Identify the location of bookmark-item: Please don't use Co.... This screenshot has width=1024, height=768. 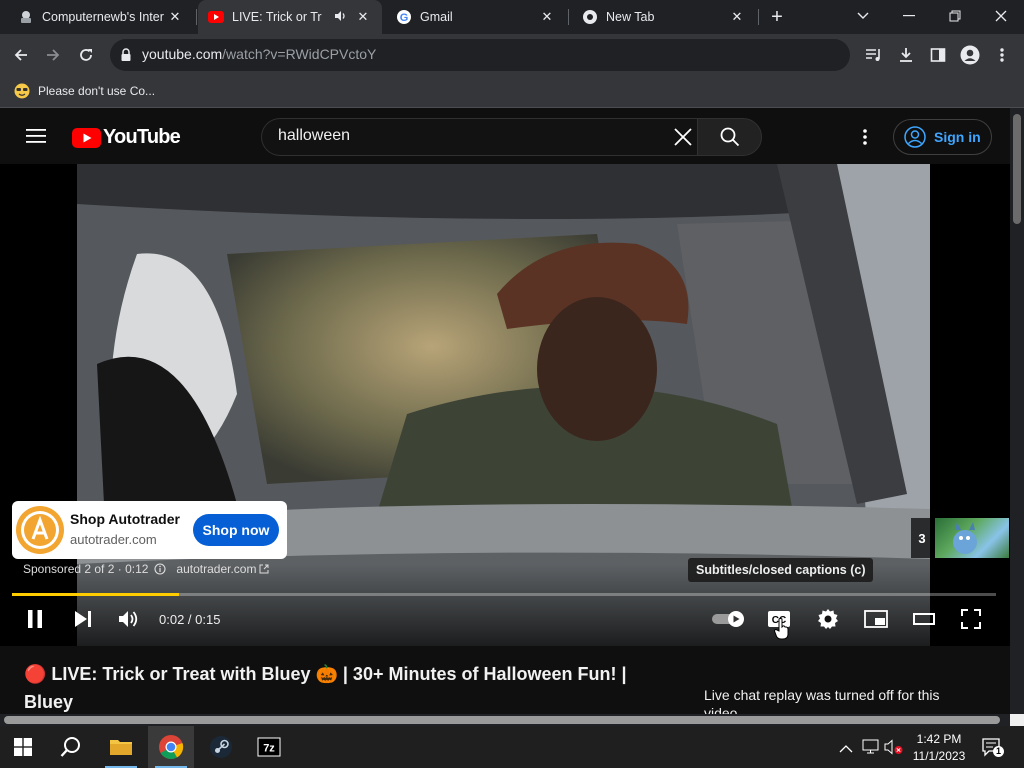
(84, 91).